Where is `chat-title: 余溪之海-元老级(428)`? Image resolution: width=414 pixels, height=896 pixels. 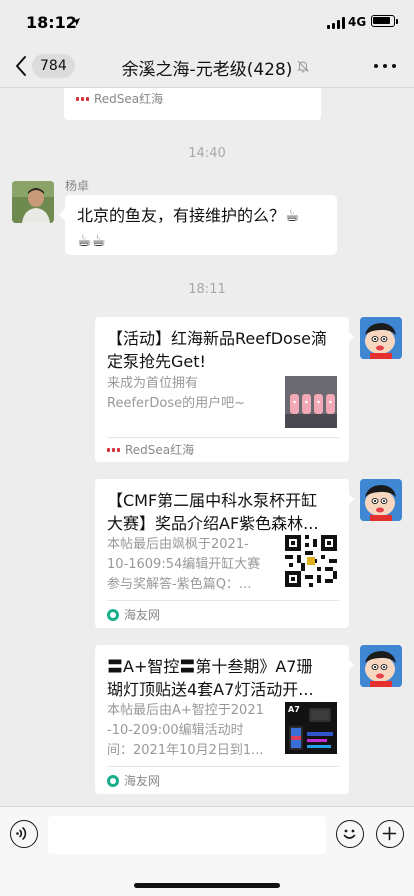 chat-title: 余溪之海-元老级(428) is located at coordinates (207, 67).